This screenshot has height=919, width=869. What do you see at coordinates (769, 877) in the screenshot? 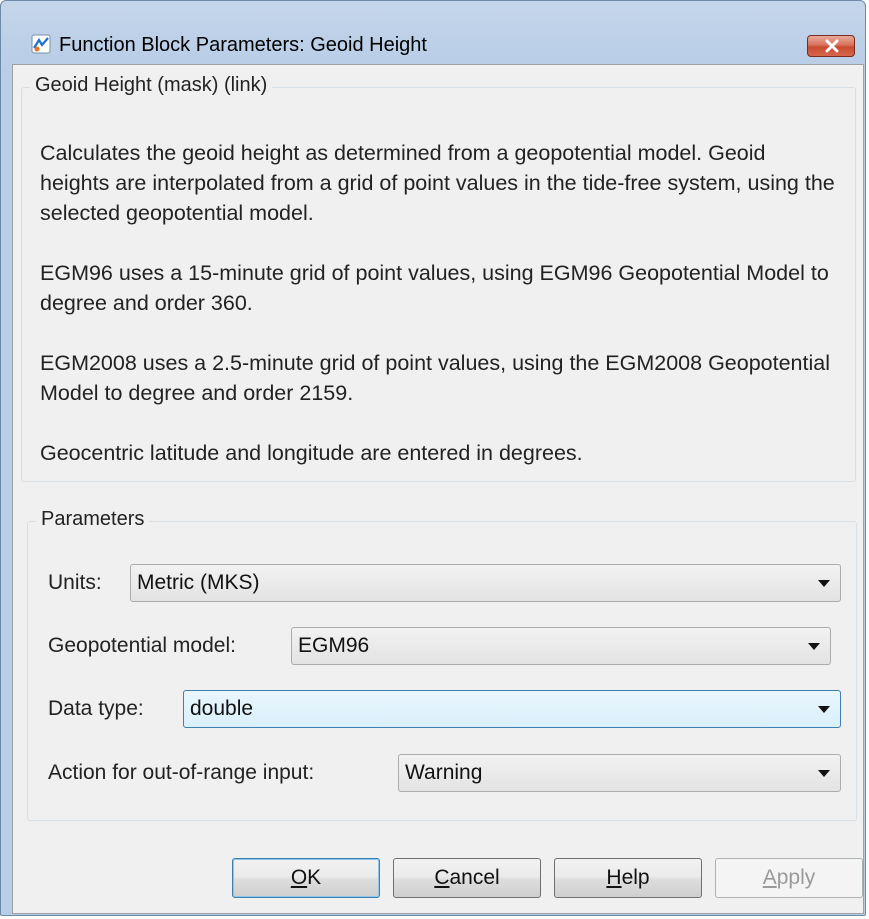
I see `apply-mnemonic: A` at bounding box center [769, 877].